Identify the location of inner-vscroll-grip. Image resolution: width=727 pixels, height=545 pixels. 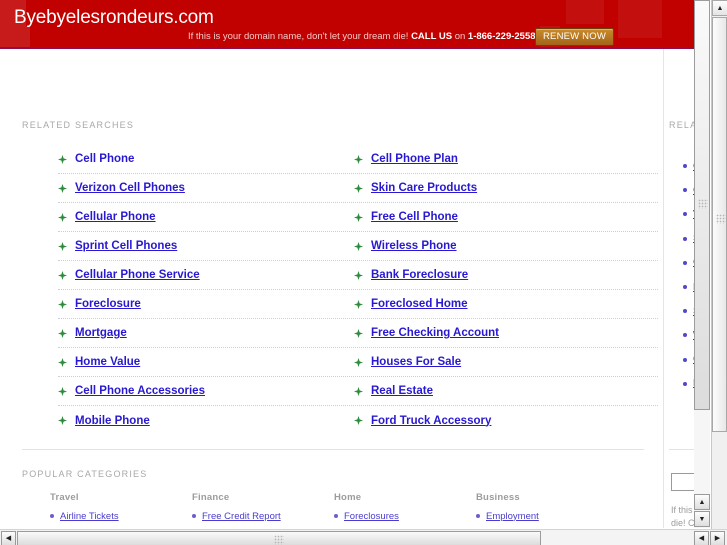
(703, 204).